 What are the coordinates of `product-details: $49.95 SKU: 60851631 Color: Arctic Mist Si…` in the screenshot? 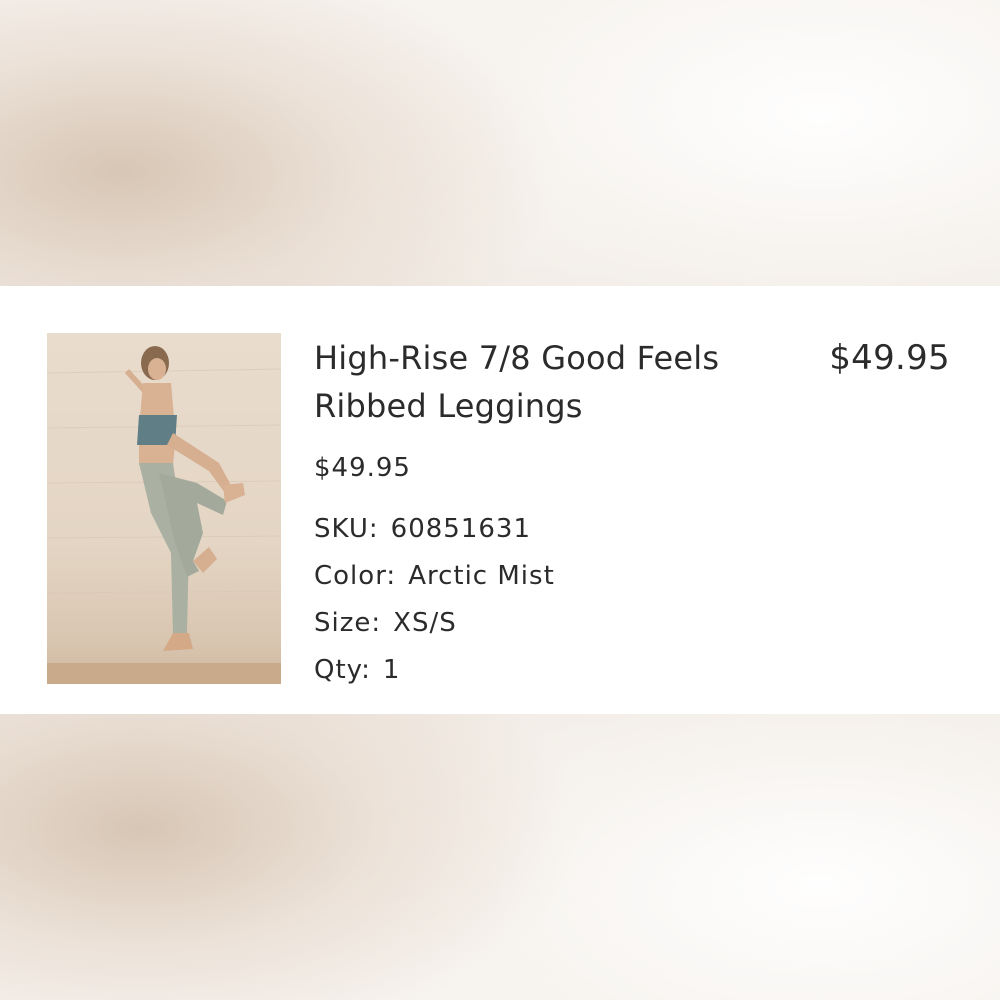 It's located at (434, 571).